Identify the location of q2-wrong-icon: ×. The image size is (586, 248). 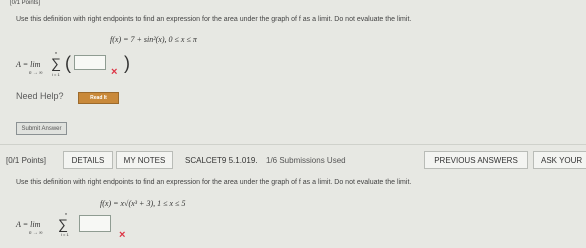
(122, 235).